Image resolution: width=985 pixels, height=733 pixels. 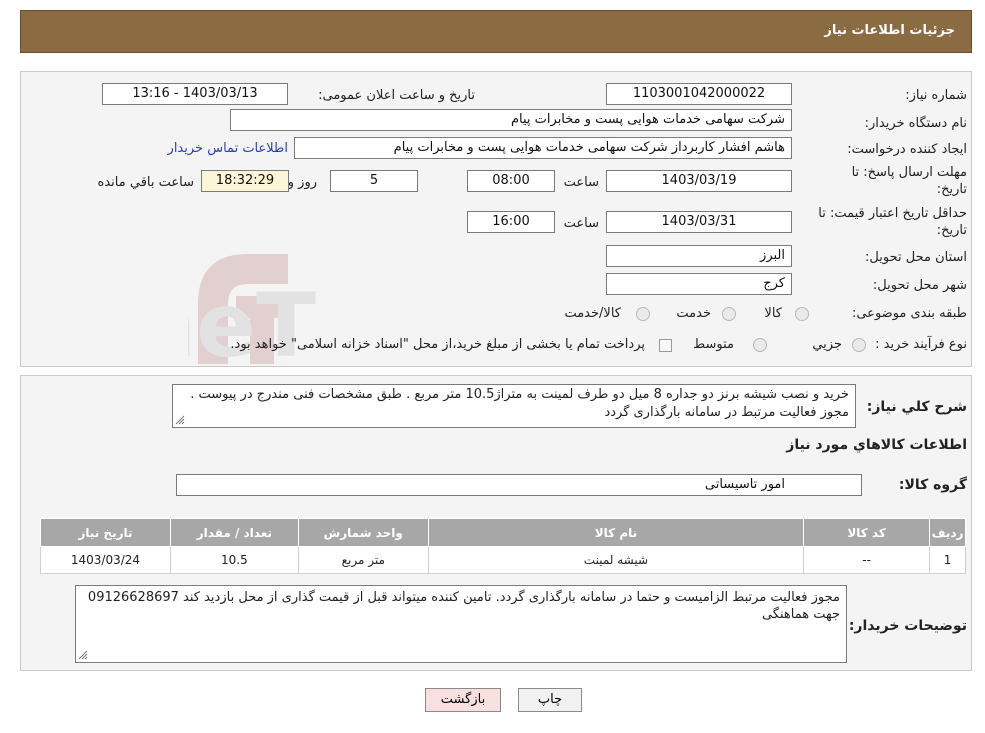 What do you see at coordinates (105, 560) in the screenshot?
I see `cell-need-date: 1403/03/24` at bounding box center [105, 560].